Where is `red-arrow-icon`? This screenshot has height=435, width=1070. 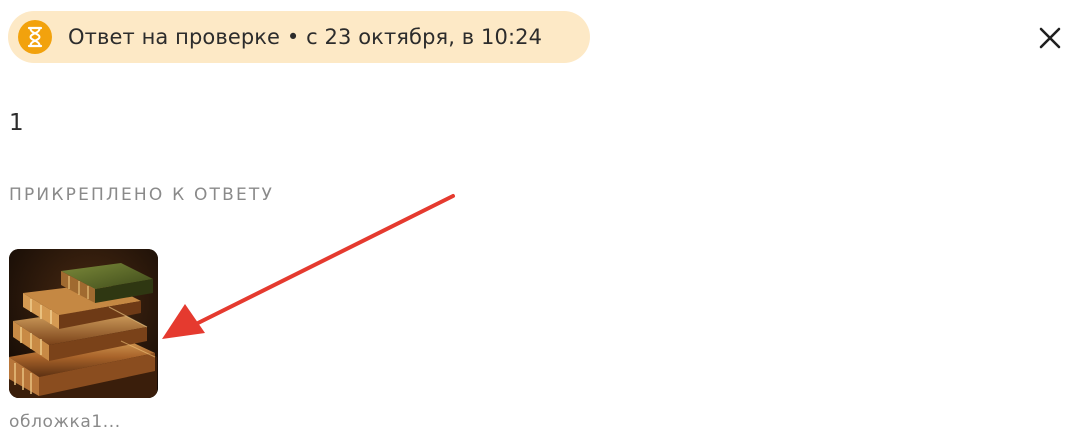 red-arrow-icon is located at coordinates (308, 266).